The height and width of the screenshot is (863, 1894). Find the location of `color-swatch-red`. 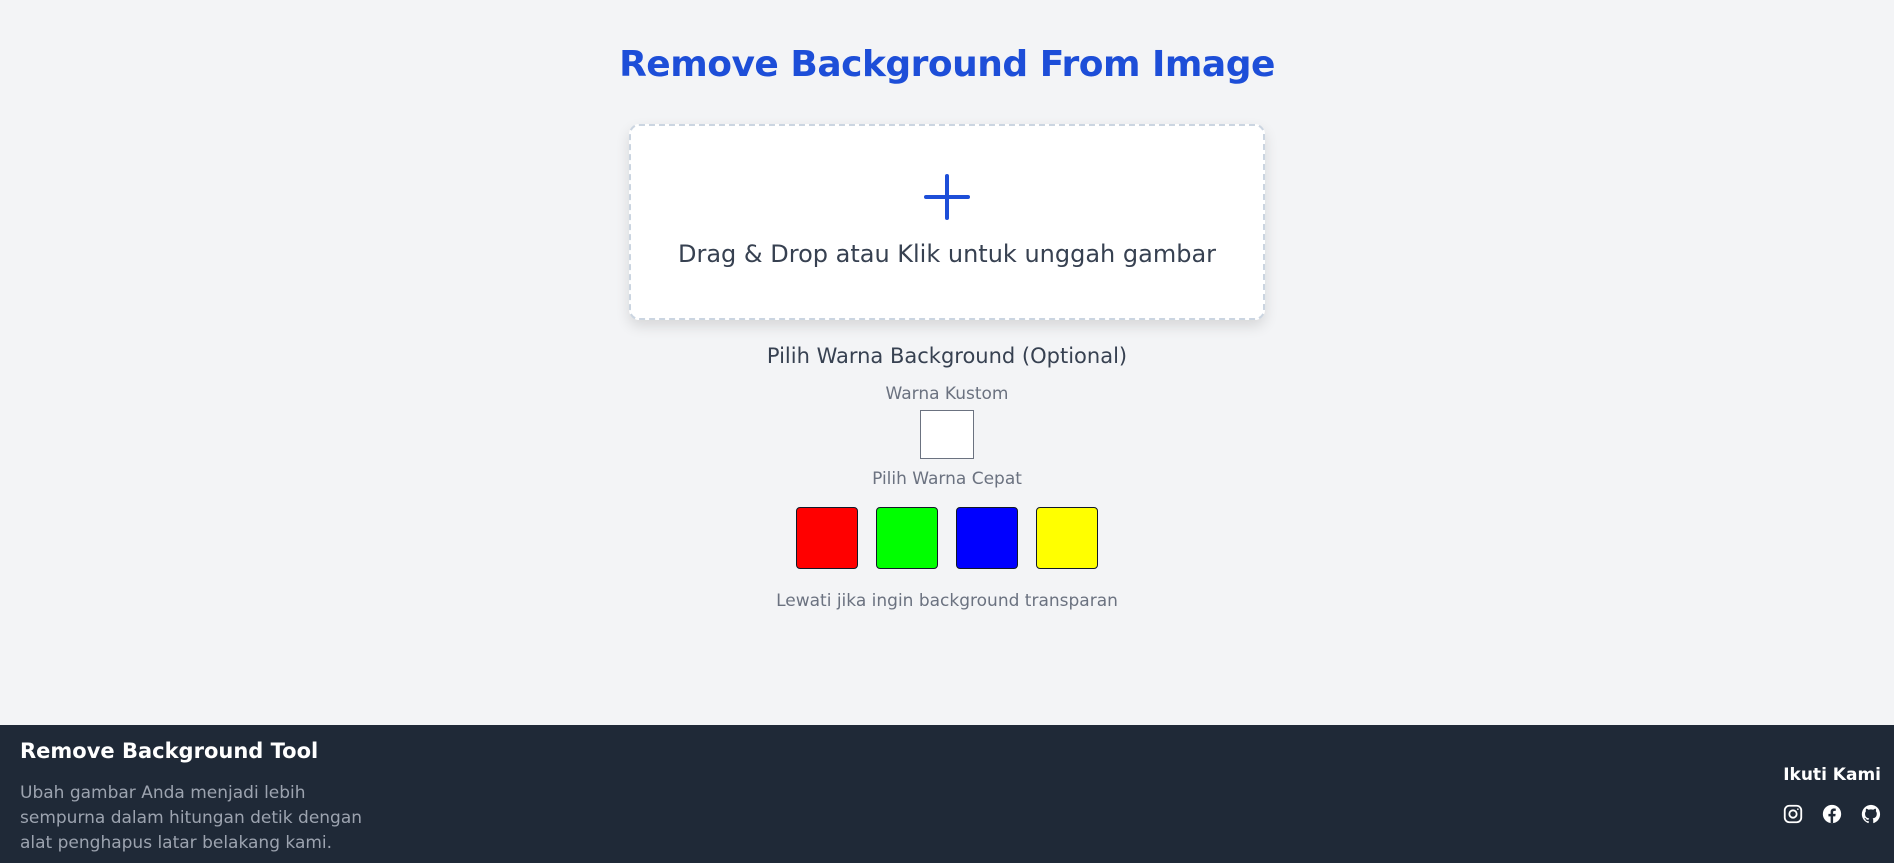

color-swatch-red is located at coordinates (827, 538).